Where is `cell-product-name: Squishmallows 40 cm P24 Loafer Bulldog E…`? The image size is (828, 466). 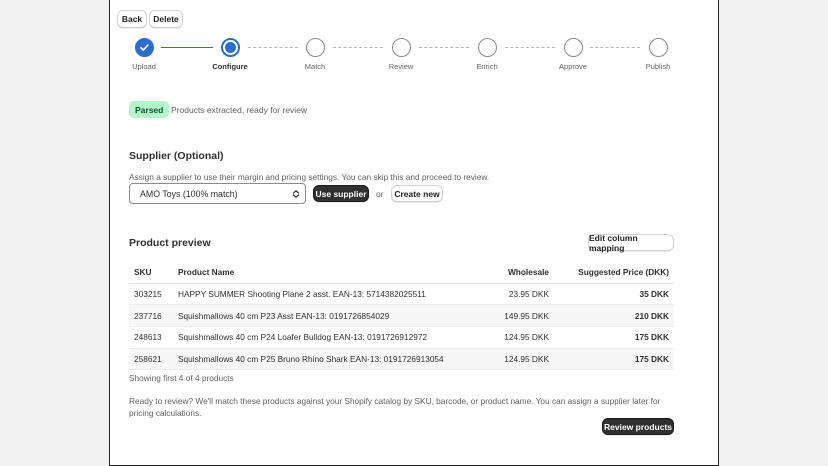
cell-product-name: Squishmallows 40 cm P24 Loafer Bulldog E… is located at coordinates (318, 337).